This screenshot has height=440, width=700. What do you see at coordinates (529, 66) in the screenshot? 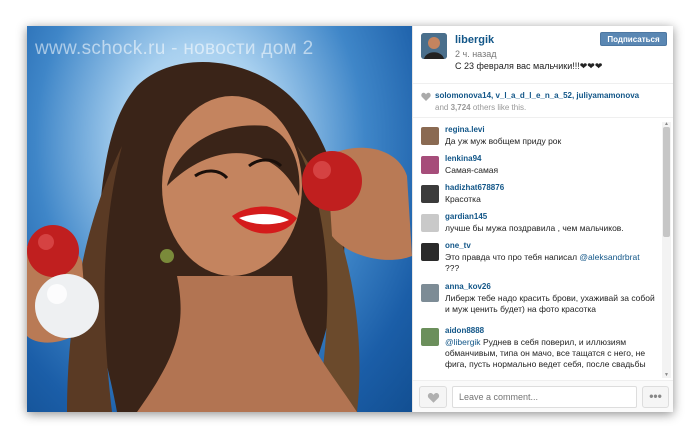
I see `post-caption: С 23 февраля вас мальчики!!!❤❤❤` at bounding box center [529, 66].